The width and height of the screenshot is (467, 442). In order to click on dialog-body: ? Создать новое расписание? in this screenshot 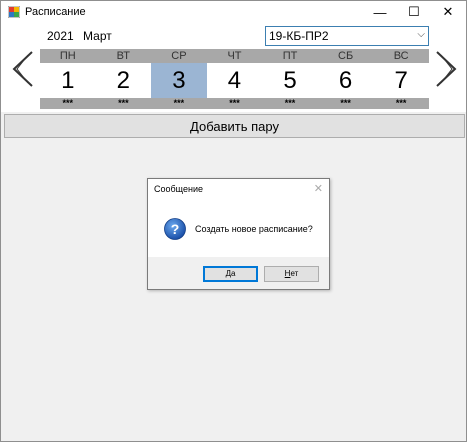, I will do `click(238, 229)`.